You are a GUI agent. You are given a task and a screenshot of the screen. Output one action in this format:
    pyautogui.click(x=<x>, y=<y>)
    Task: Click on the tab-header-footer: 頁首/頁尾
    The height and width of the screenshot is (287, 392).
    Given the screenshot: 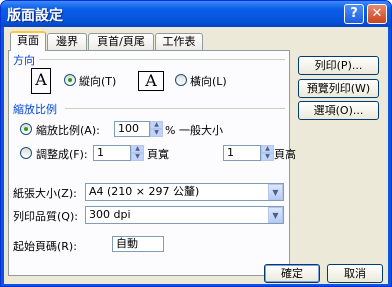 What is the action you would take?
    pyautogui.click(x=121, y=41)
    